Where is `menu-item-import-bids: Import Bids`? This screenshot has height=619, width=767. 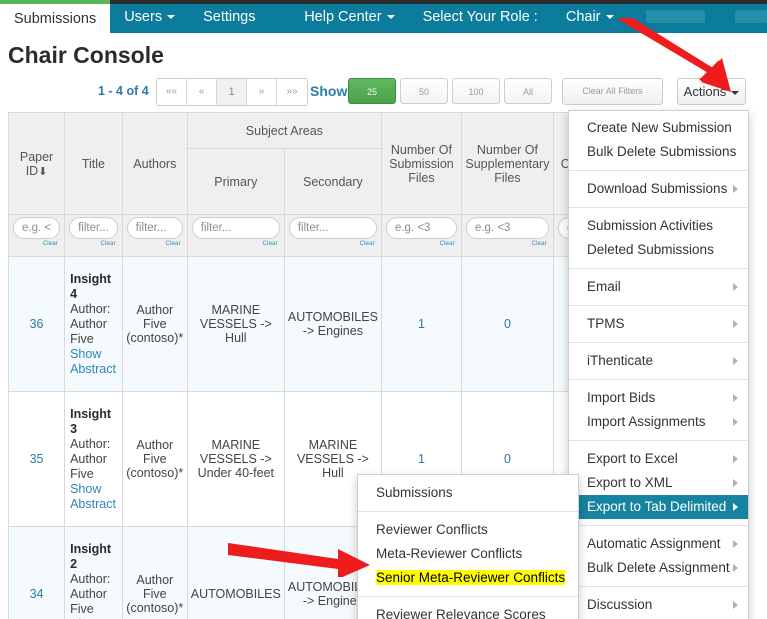
menu-item-import-bids: Import Bids is located at coordinates (658, 398).